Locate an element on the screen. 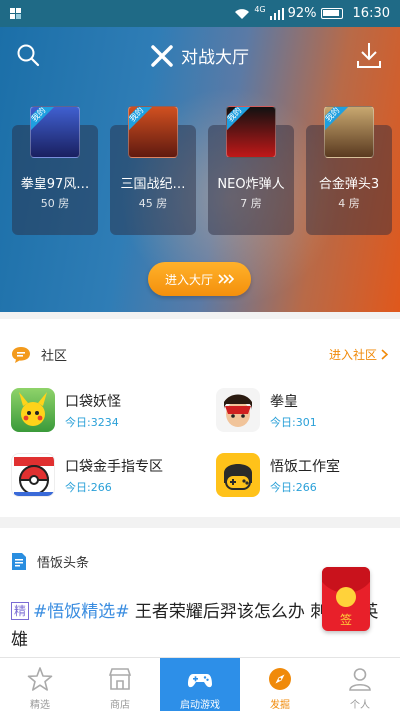 The height and width of the screenshot is (711, 400). status-bar: 4G 92% 16:30 is located at coordinates (200, 13).